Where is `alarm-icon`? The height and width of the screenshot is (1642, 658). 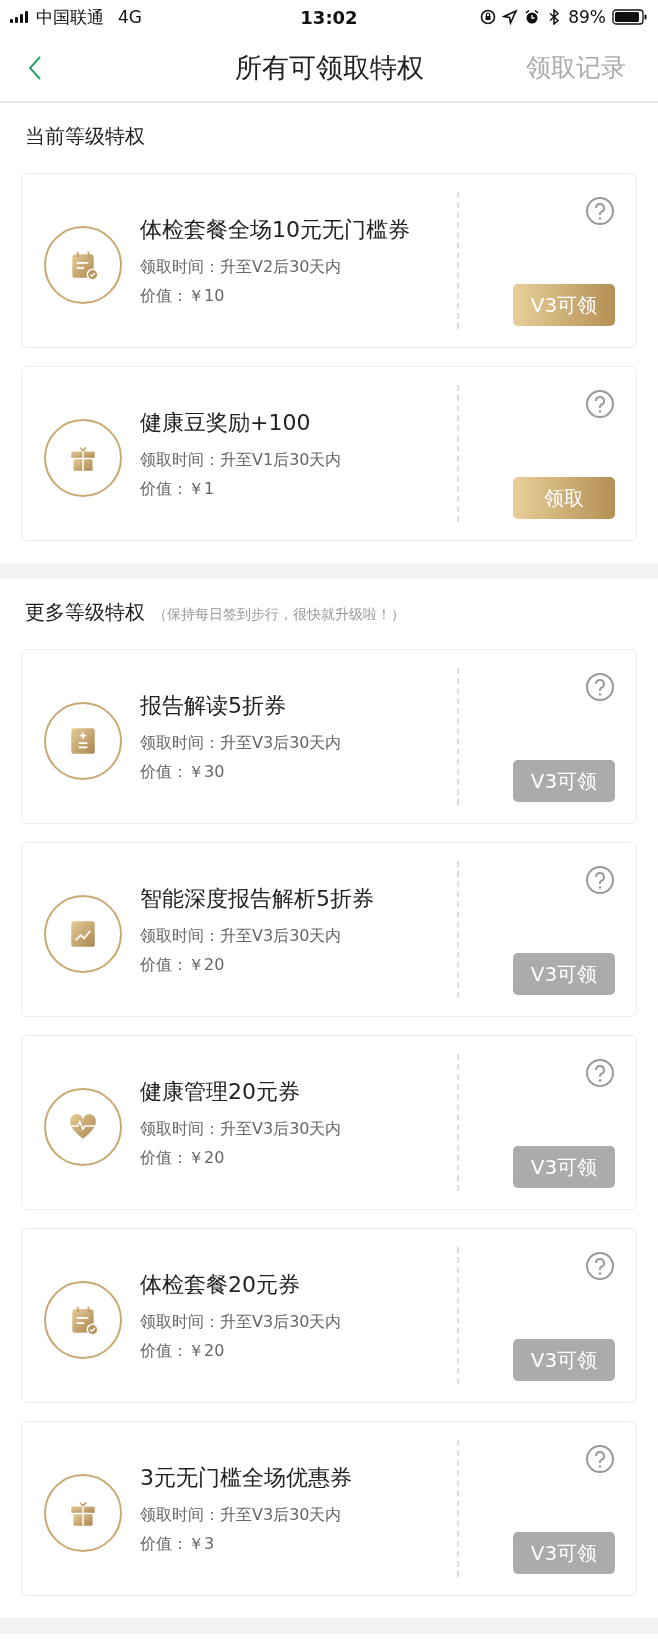
alarm-icon is located at coordinates (532, 17).